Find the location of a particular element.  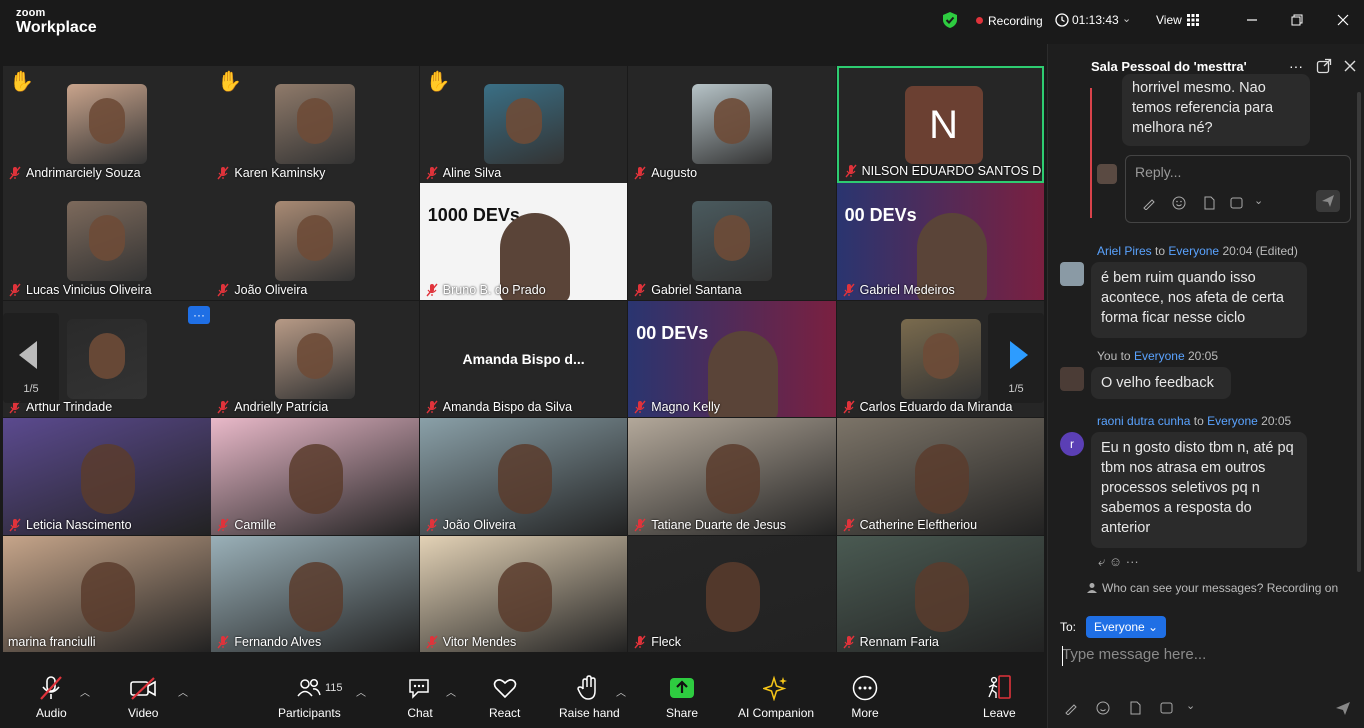

more-icon is located at coordinates (865, 688).